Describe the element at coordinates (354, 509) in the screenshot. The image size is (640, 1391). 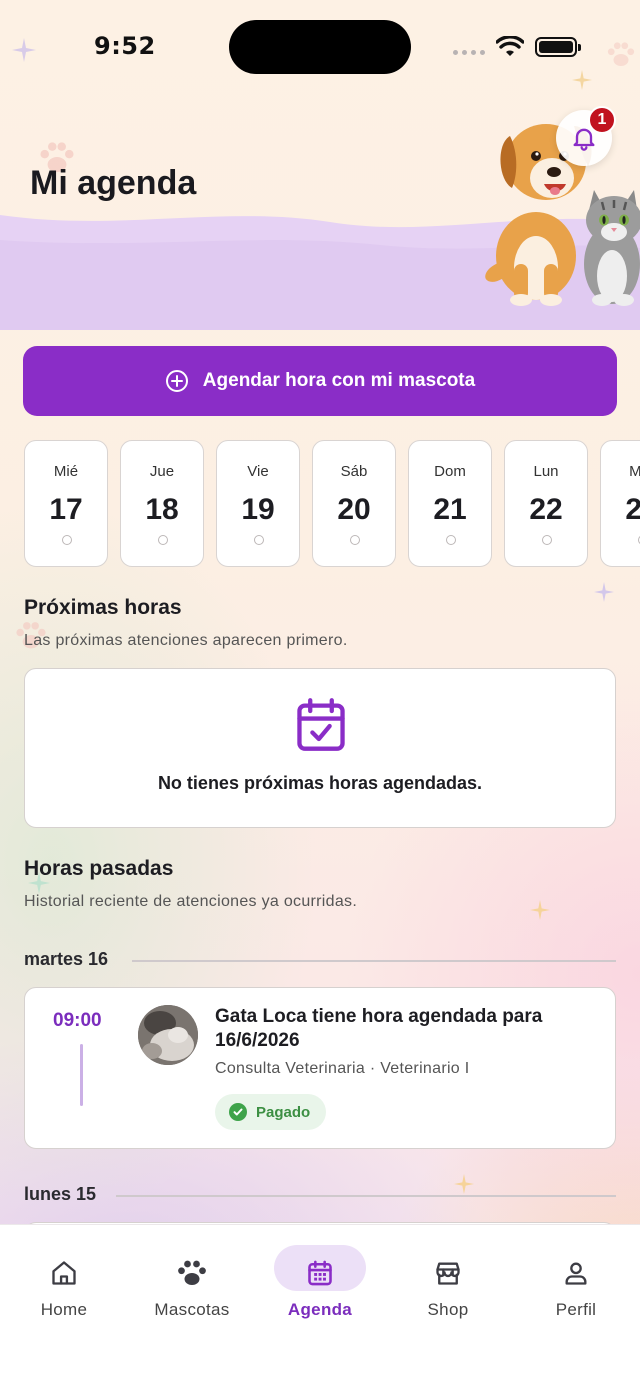
I see `day-number: 20` at that location.